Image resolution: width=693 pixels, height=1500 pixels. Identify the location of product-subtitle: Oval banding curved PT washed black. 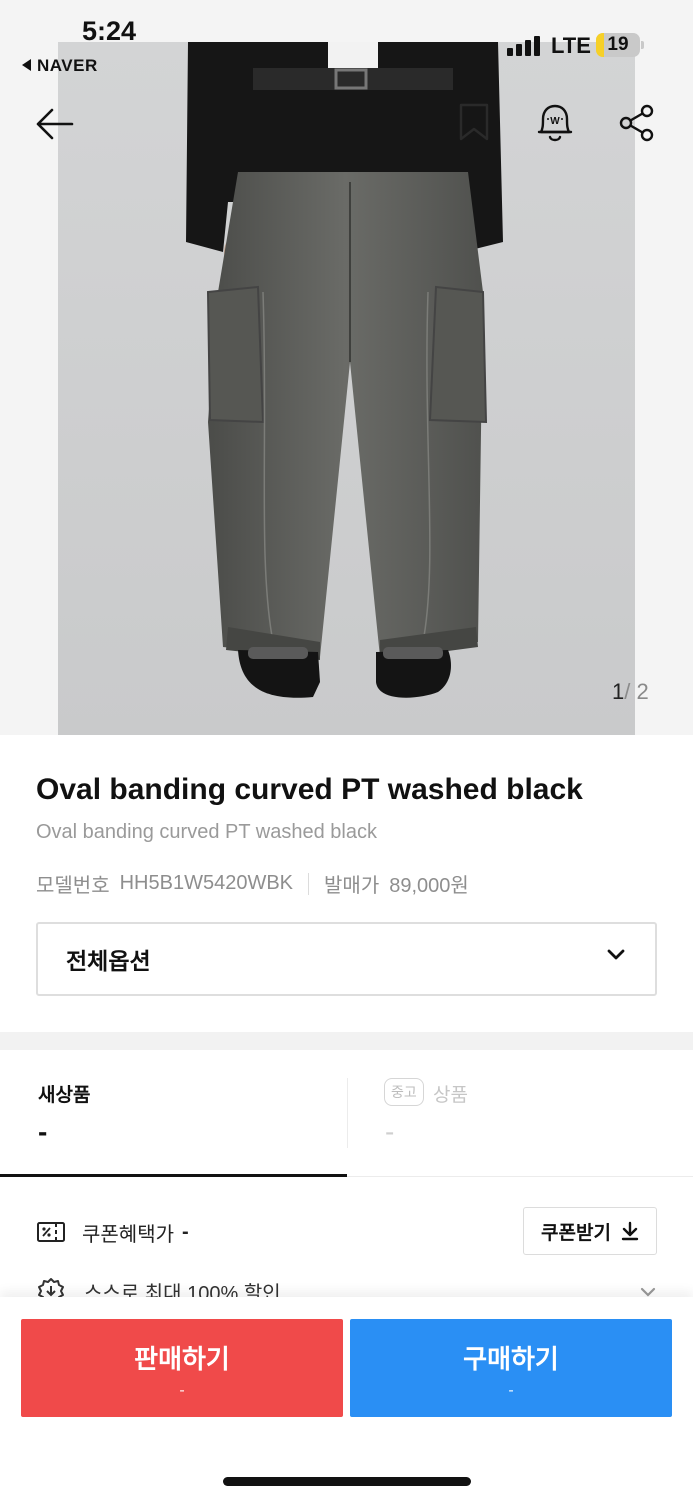
(206, 832).